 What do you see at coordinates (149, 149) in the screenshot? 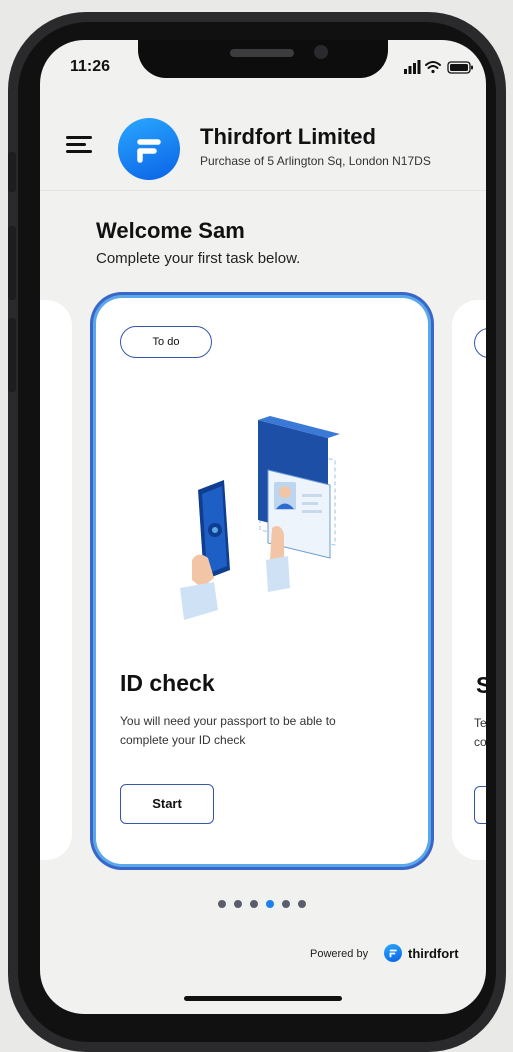
I see `thirdfort-logo` at bounding box center [149, 149].